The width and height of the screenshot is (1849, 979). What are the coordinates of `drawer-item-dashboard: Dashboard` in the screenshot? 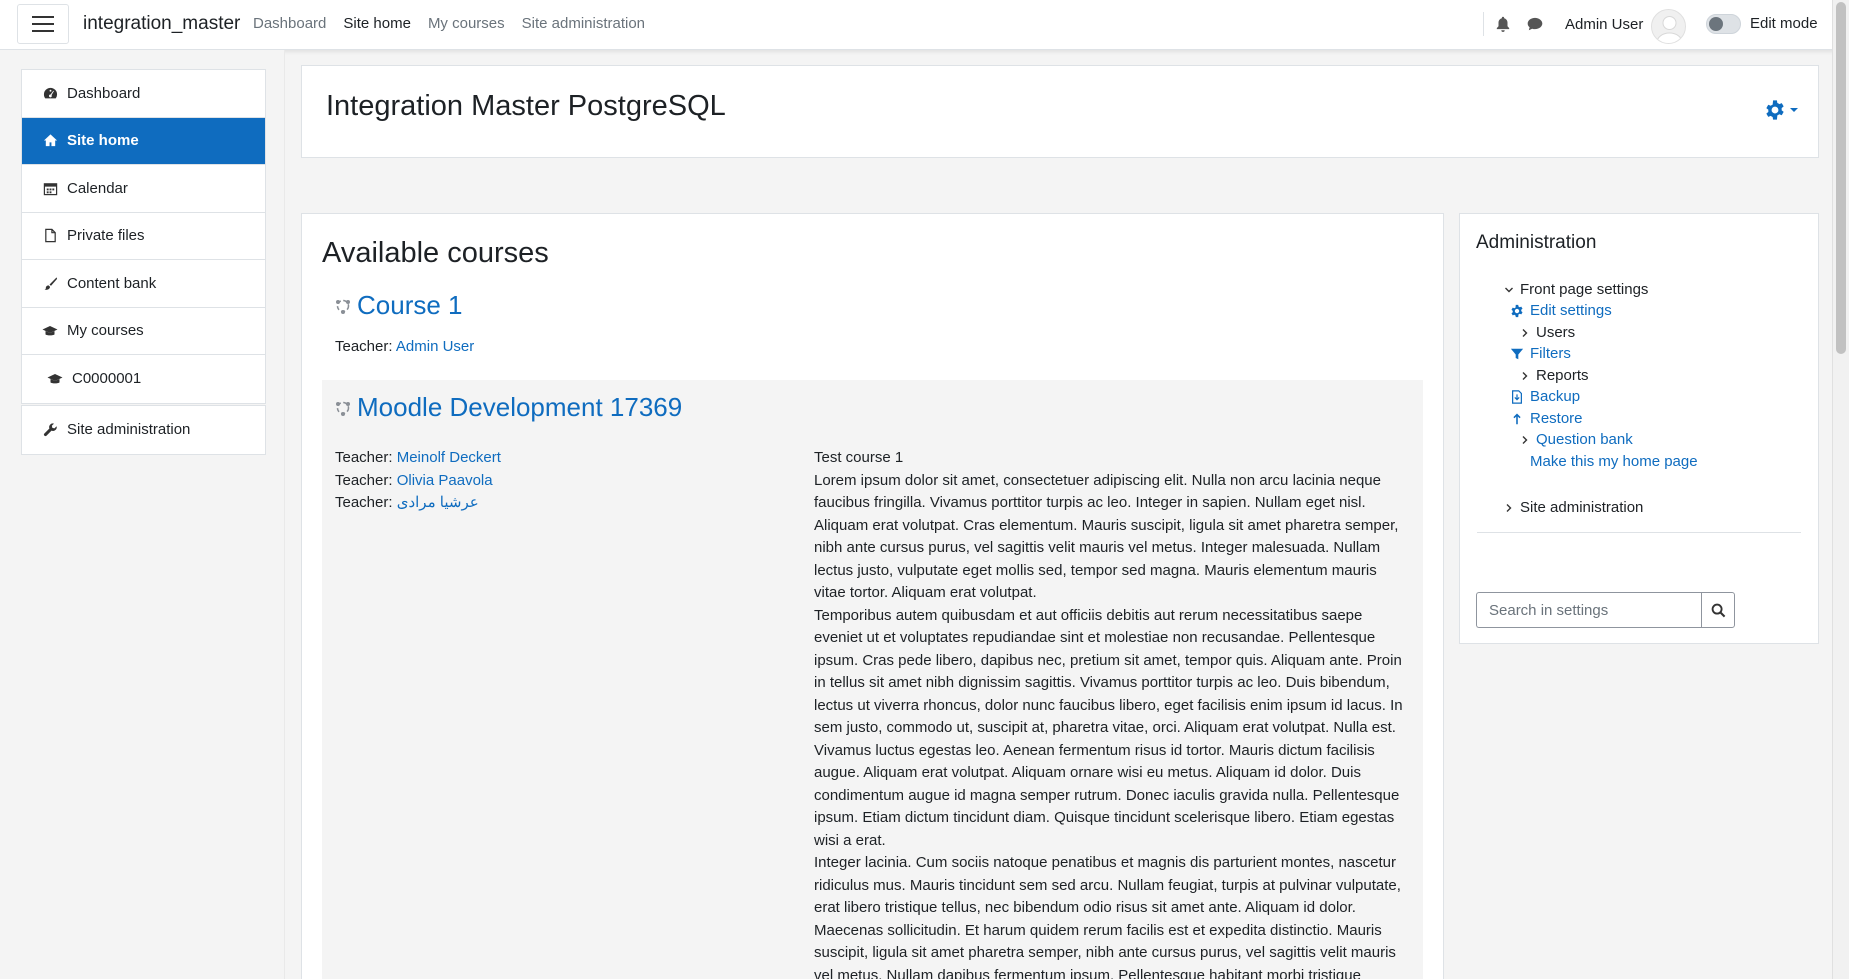 It's located at (143, 94).